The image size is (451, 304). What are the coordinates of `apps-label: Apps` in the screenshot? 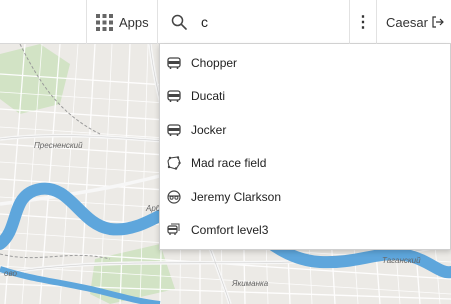 It's located at (134, 22).